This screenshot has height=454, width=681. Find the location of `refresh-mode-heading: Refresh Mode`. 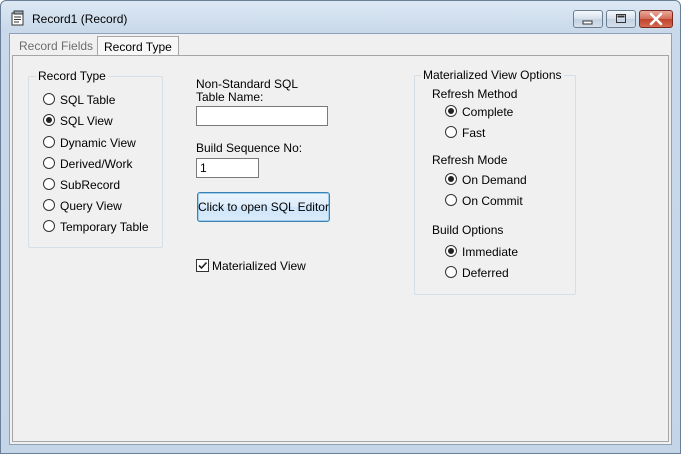

refresh-mode-heading: Refresh Mode is located at coordinates (470, 160).